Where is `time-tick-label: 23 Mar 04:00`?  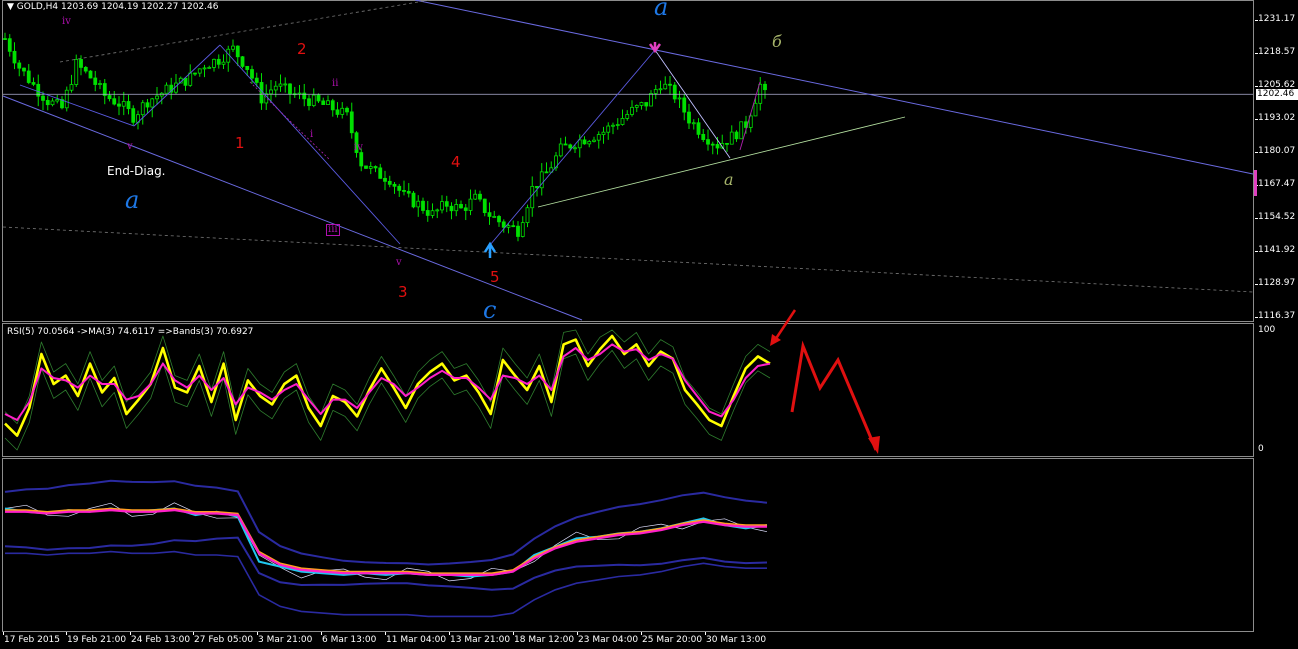
time-tick-label: 23 Mar 04:00 is located at coordinates (608, 640).